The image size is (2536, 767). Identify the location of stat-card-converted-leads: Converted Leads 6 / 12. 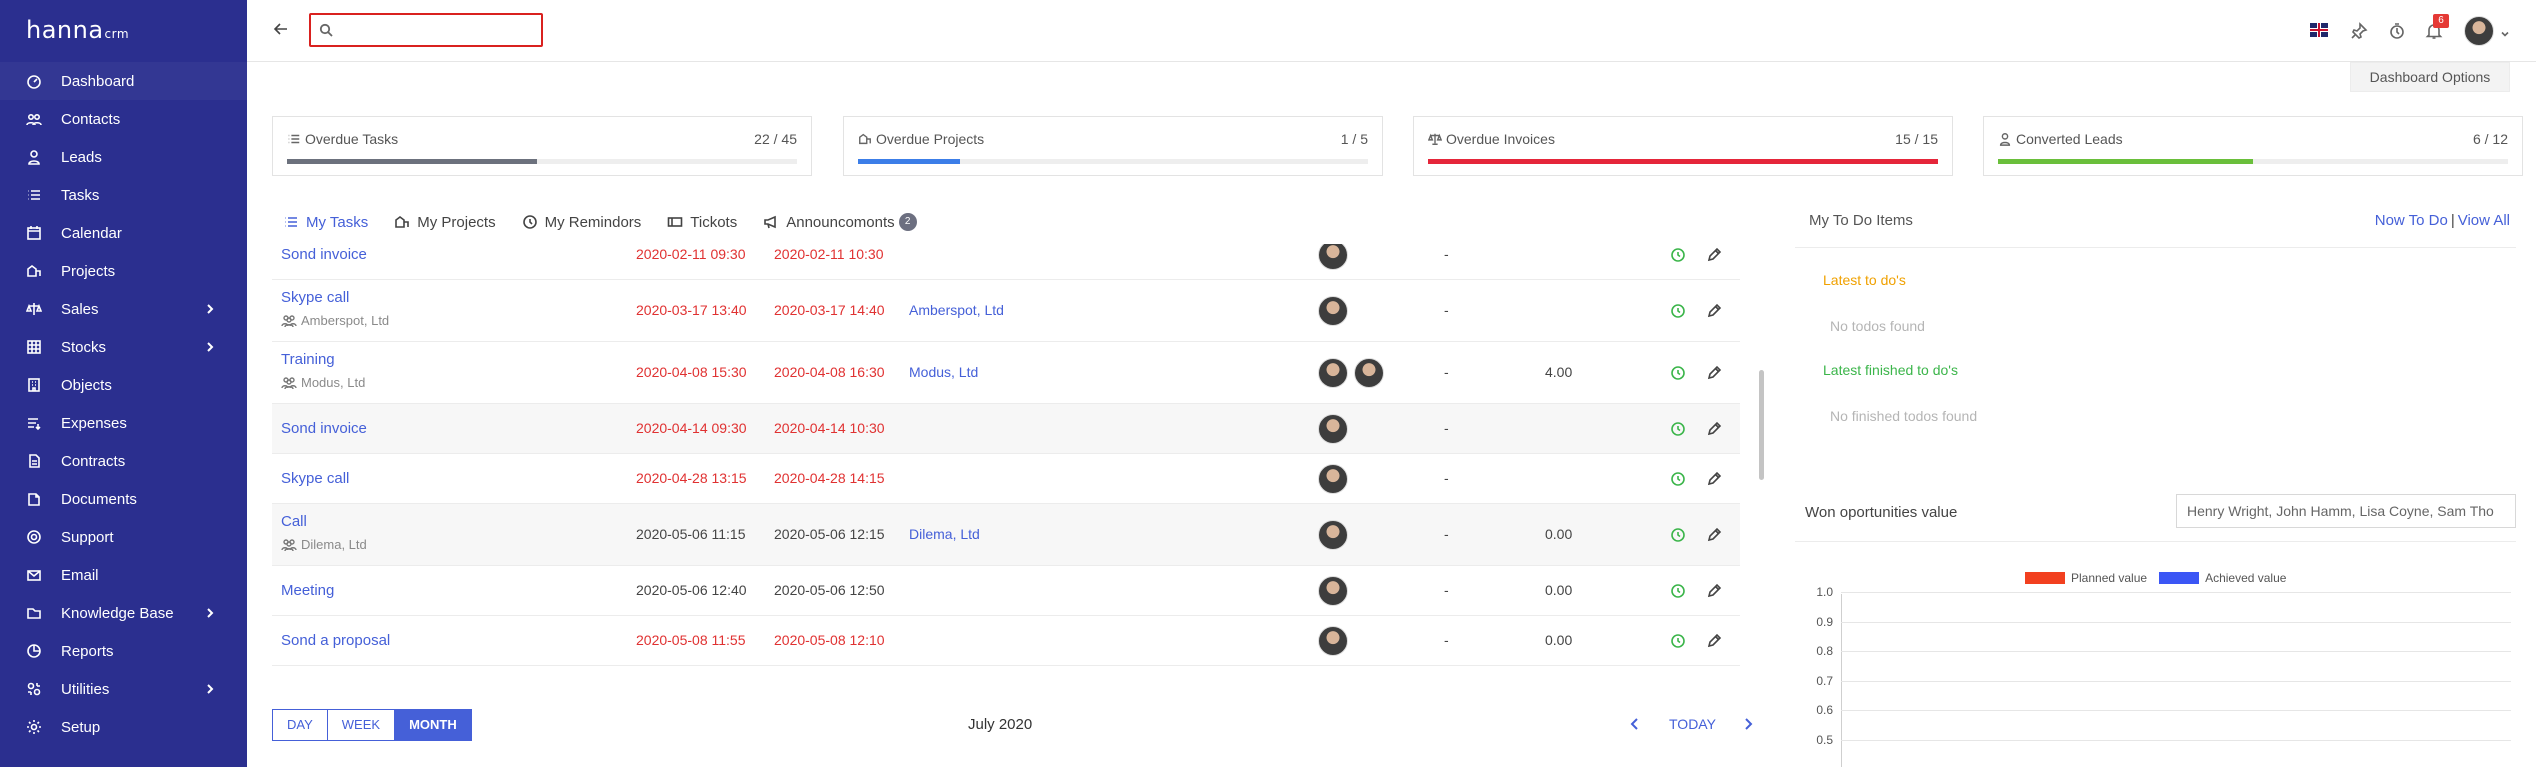
(2253, 146).